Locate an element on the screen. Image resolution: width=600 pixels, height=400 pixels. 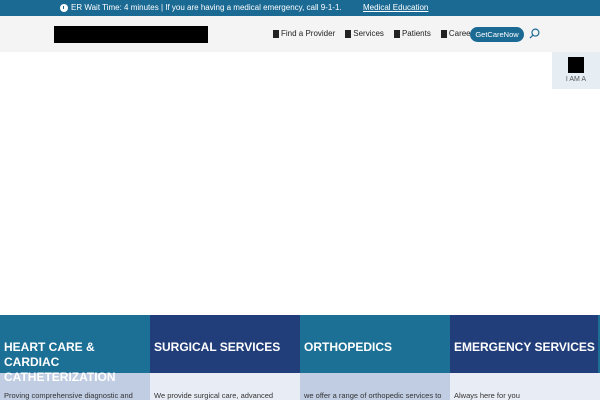
nav-find-a-provider: Find a Provider is located at coordinates (304, 34).